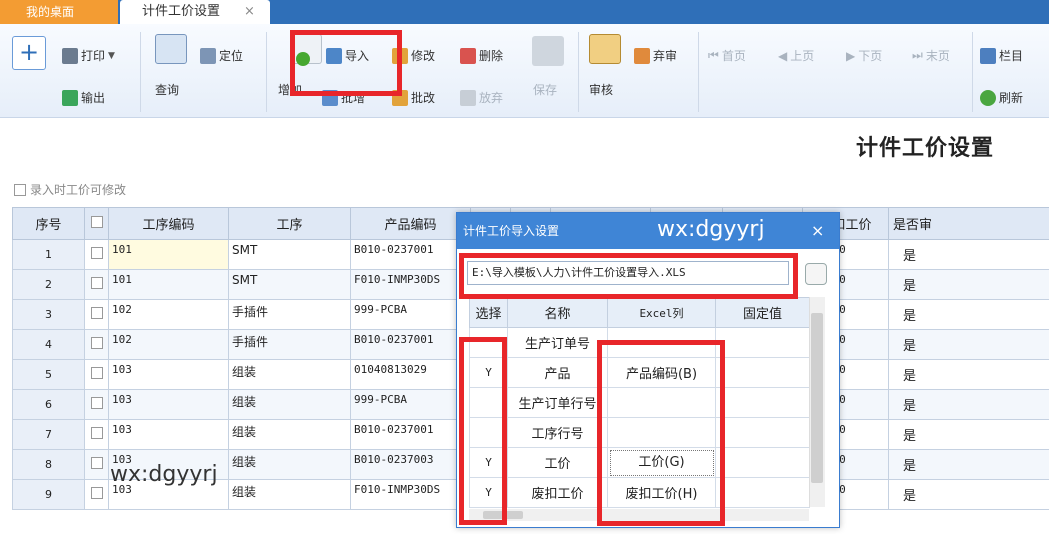 The width and height of the screenshot is (1049, 534). I want to click on locate-button: 定位, so click(221, 55).